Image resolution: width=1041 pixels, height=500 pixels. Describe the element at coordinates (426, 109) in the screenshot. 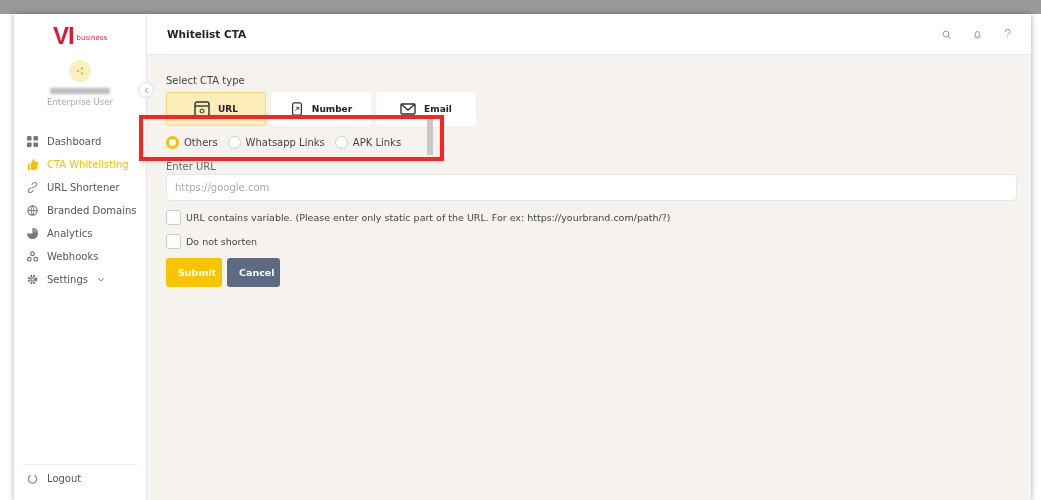

I see `cta-type-card: Email` at that location.